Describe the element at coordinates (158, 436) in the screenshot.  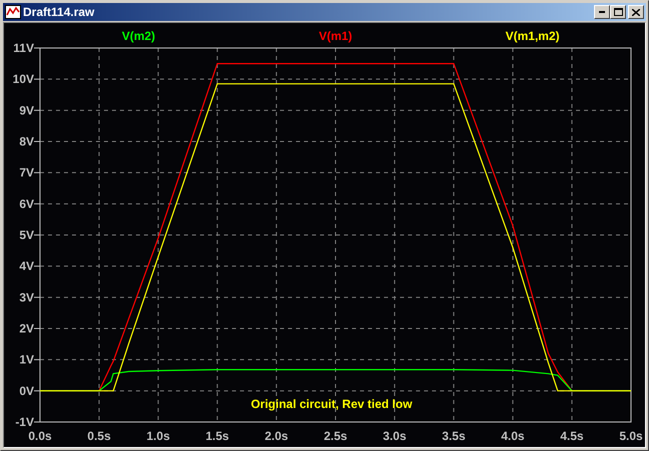
I see `x-tick-label: 1.0s` at that location.